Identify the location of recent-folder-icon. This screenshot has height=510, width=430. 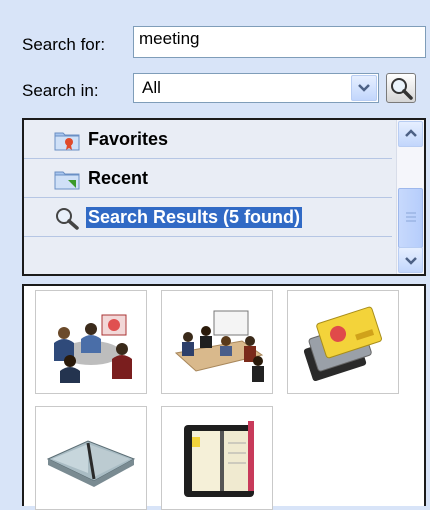
(67, 180).